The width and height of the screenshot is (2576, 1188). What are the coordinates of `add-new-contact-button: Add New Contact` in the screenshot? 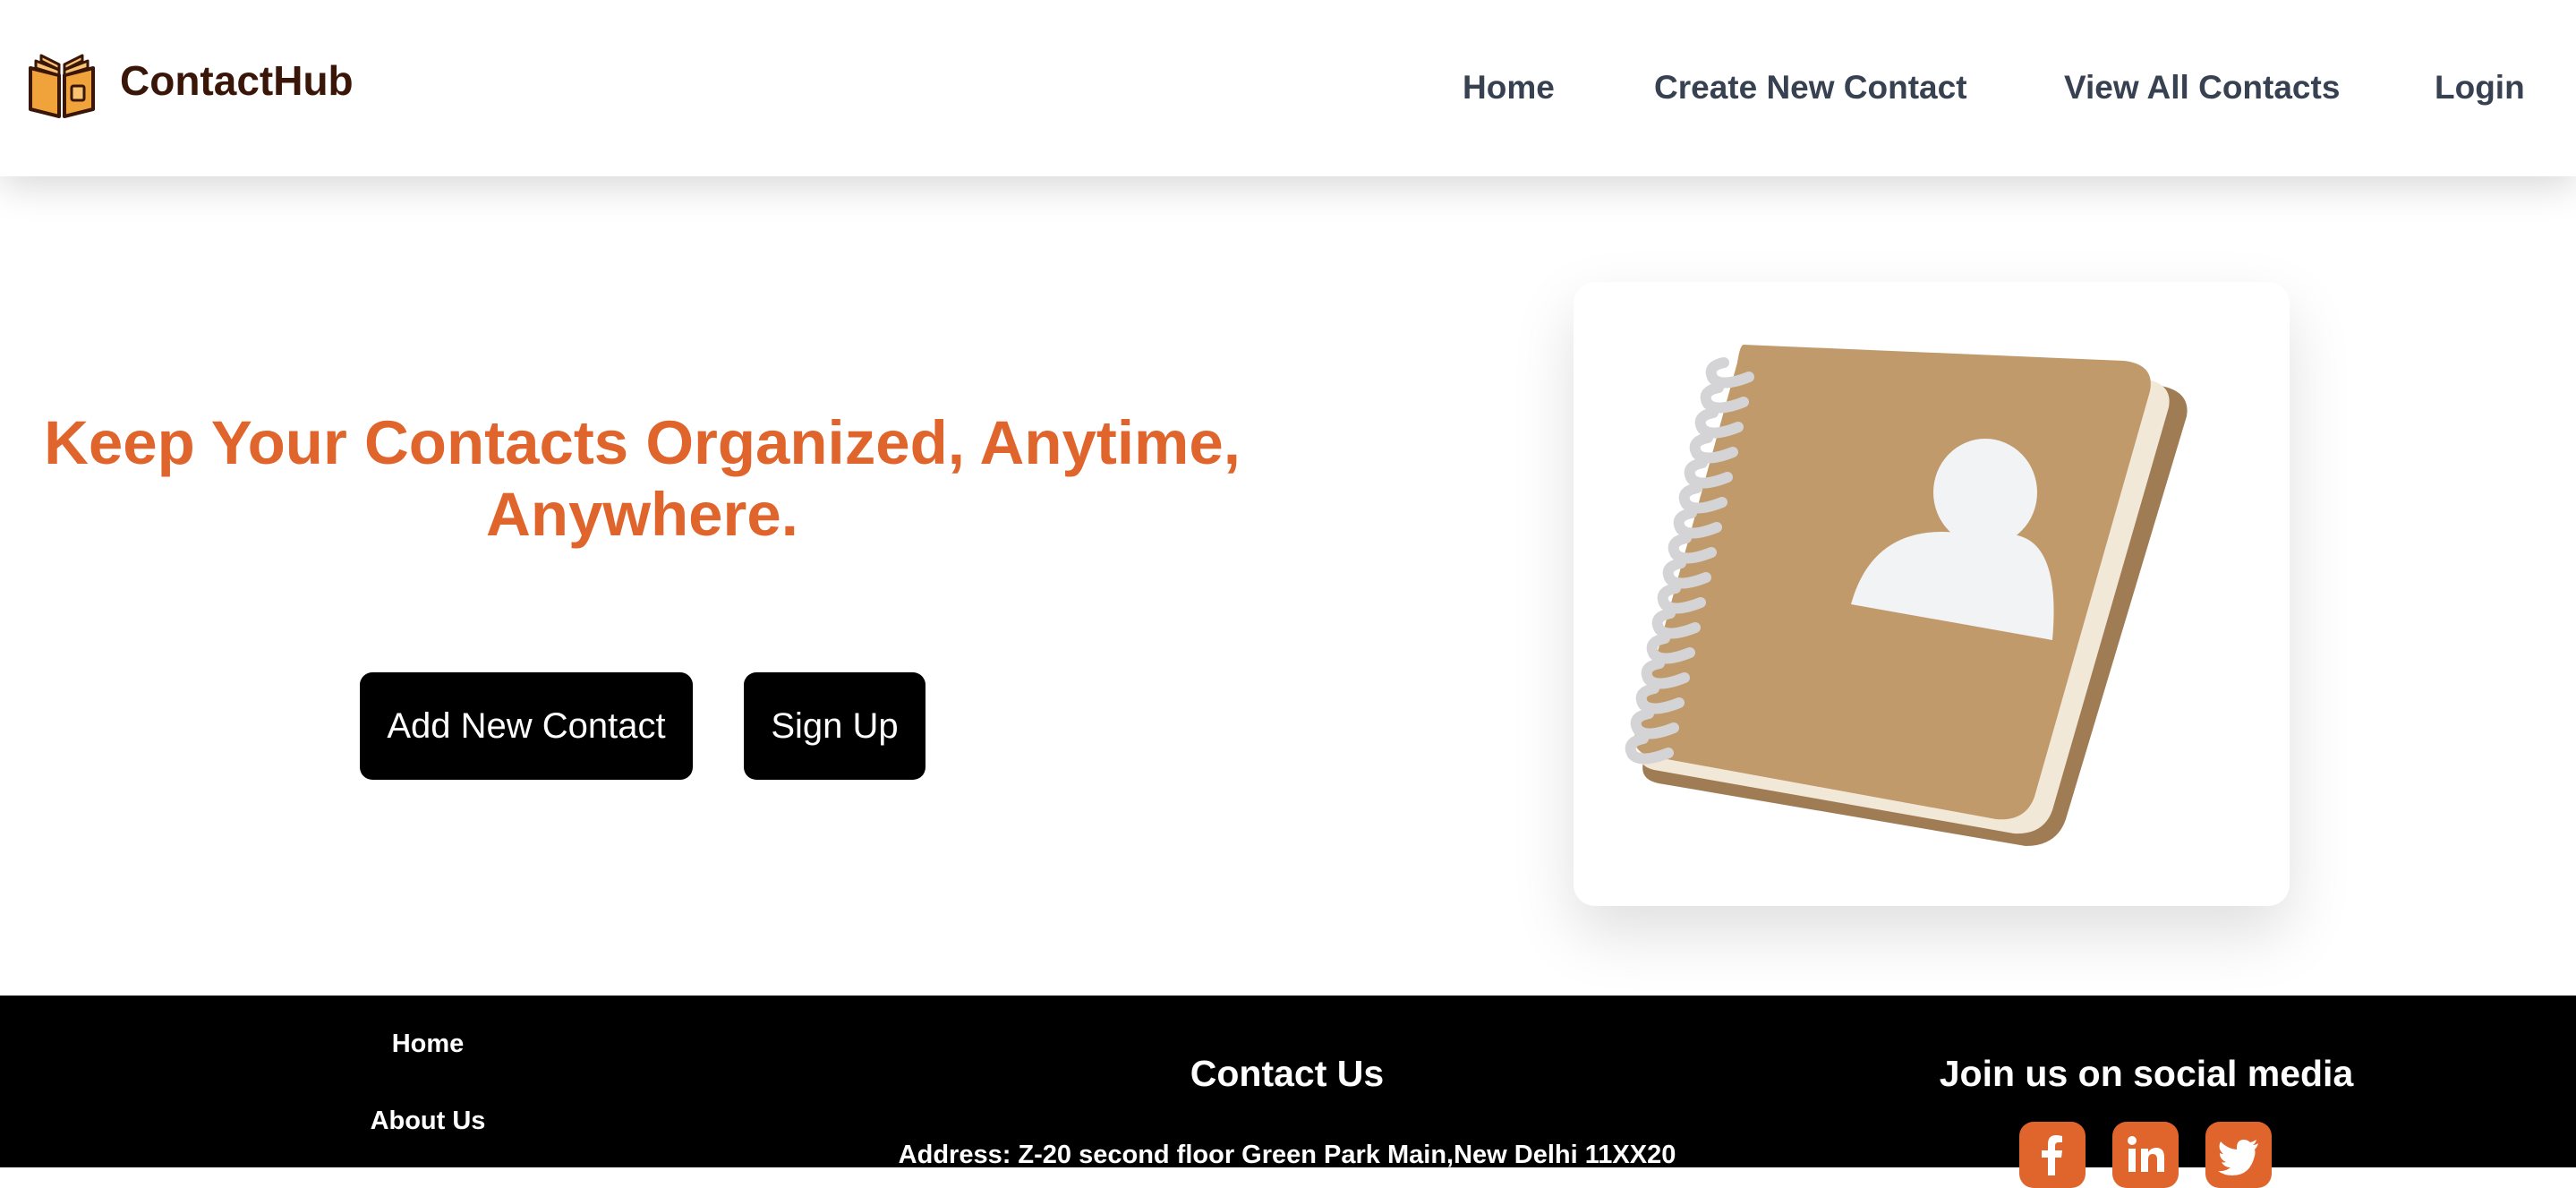 It's located at (526, 726).